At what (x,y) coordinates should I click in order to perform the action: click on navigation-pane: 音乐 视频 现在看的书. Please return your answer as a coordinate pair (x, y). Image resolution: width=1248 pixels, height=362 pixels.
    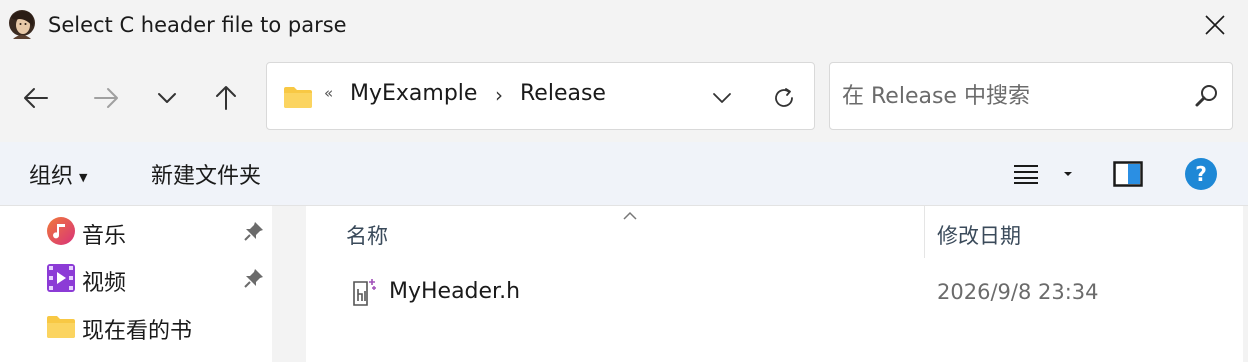
    Looking at the image, I should click on (136, 284).